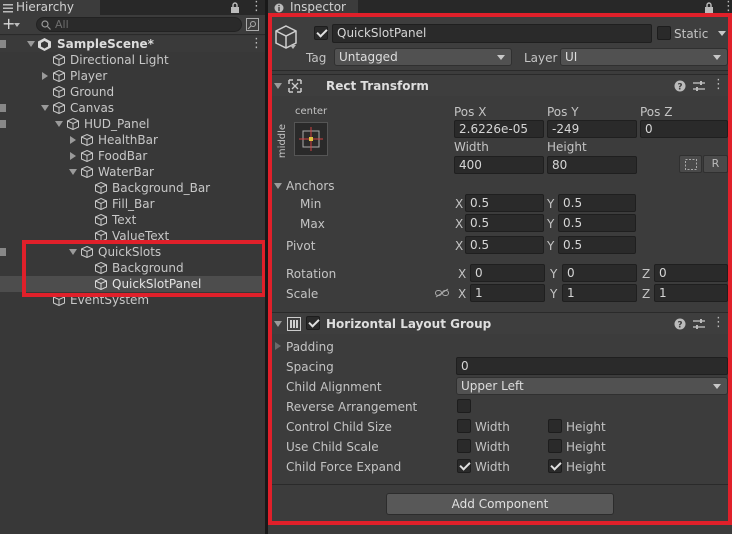 The width and height of the screenshot is (732, 534). Describe the element at coordinates (17, 25) in the screenshot. I see `add-dropdown-icon` at that location.